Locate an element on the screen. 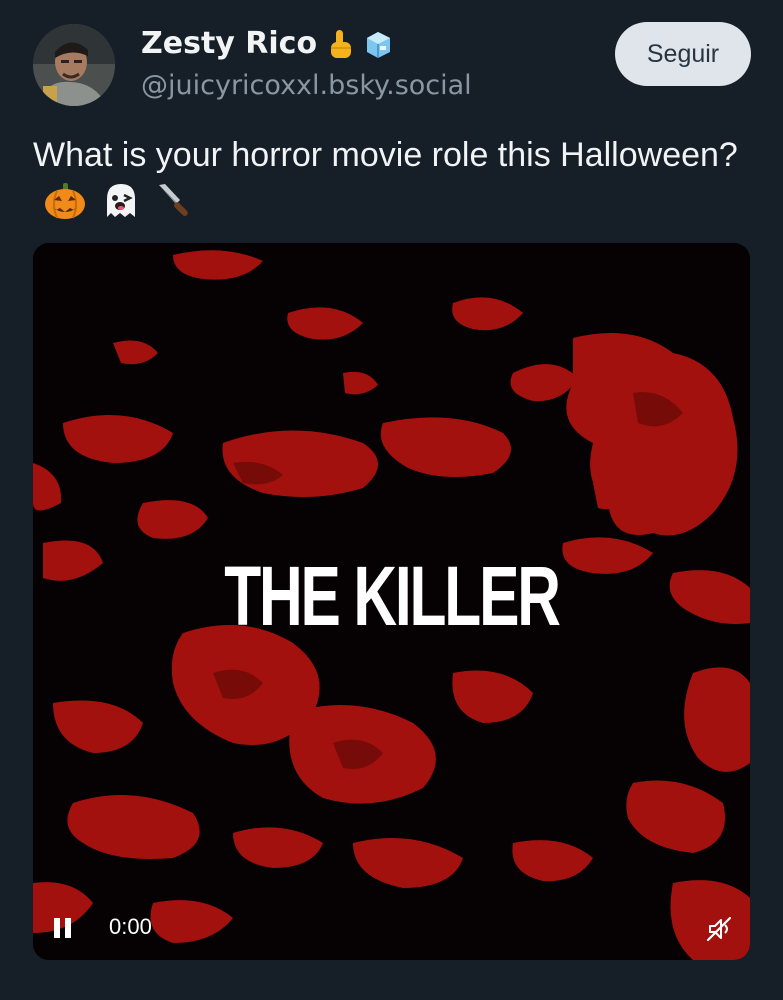 Image resolution: width=783 pixels, height=1000 pixels. muted-speaker-icon is located at coordinates (719, 929).